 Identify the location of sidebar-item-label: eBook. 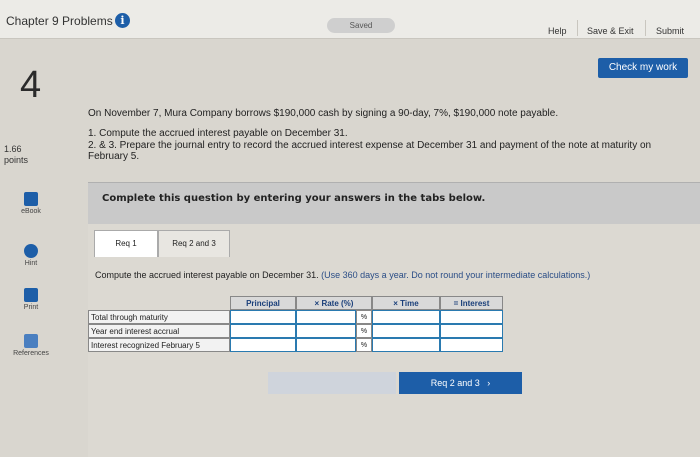
(31, 211).